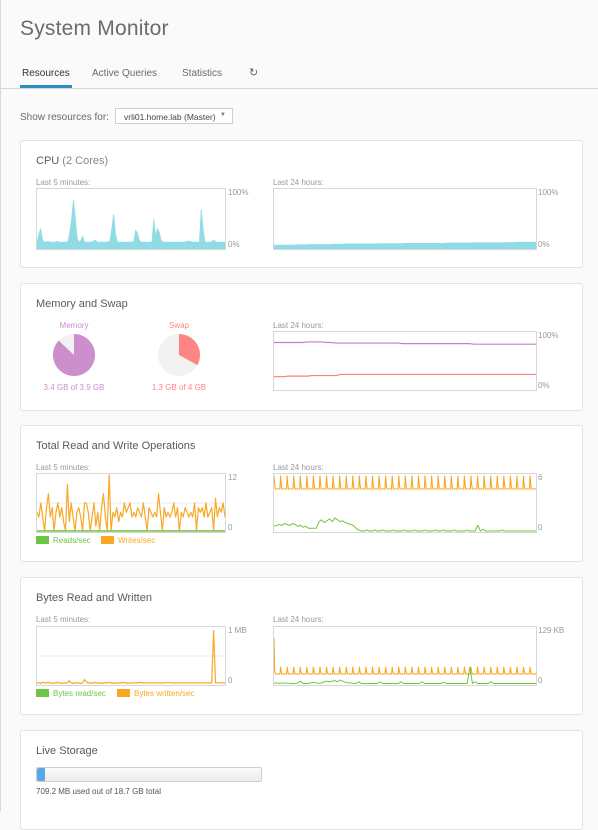 This screenshot has width=598, height=830. Describe the element at coordinates (131, 224) in the screenshot. I see `cpu-short-area` at that location.